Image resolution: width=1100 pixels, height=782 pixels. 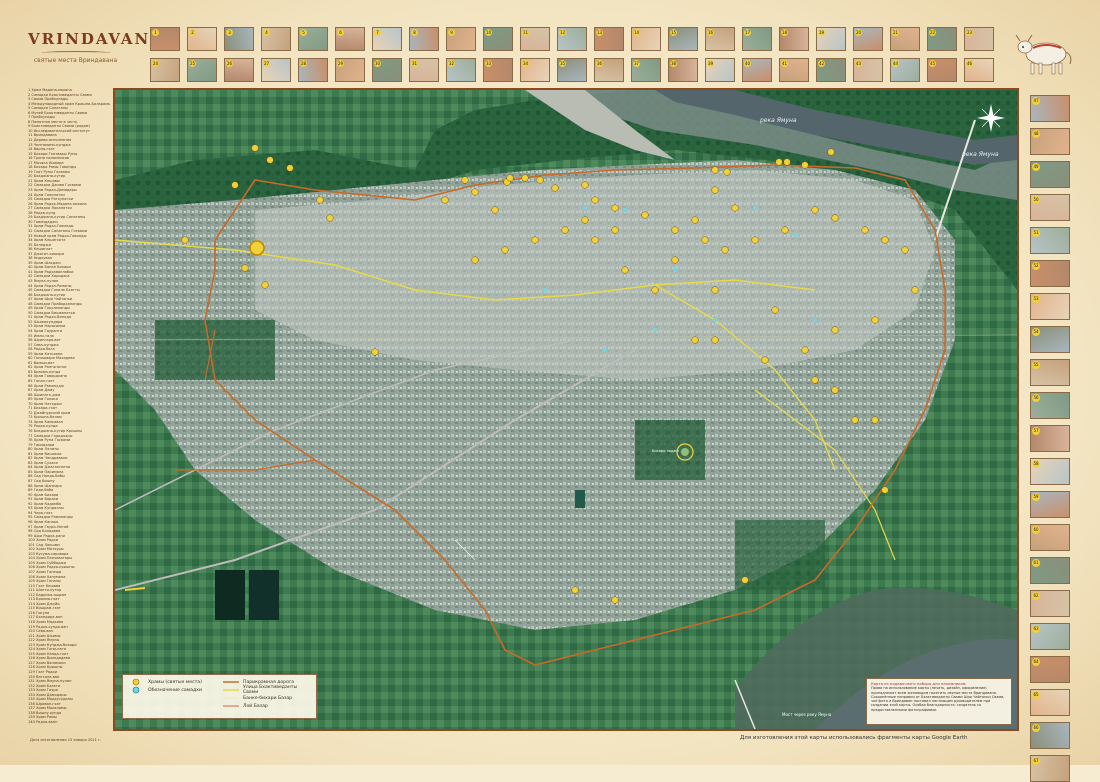 What do you see at coordinates (202, 70) in the screenshot?
I see `place-photo-thumbnail: 25` at bounding box center [202, 70].